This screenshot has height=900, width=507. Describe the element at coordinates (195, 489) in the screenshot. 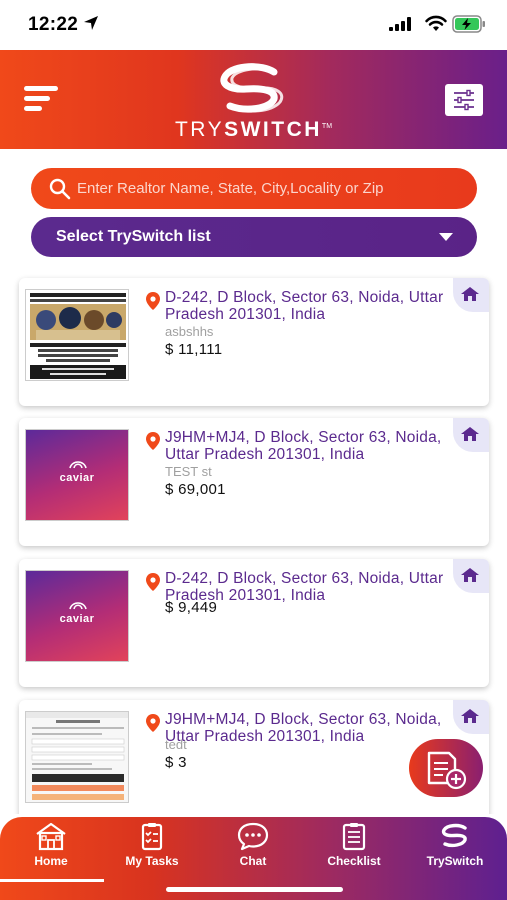

I see `listing-price: $ 69,001` at that location.